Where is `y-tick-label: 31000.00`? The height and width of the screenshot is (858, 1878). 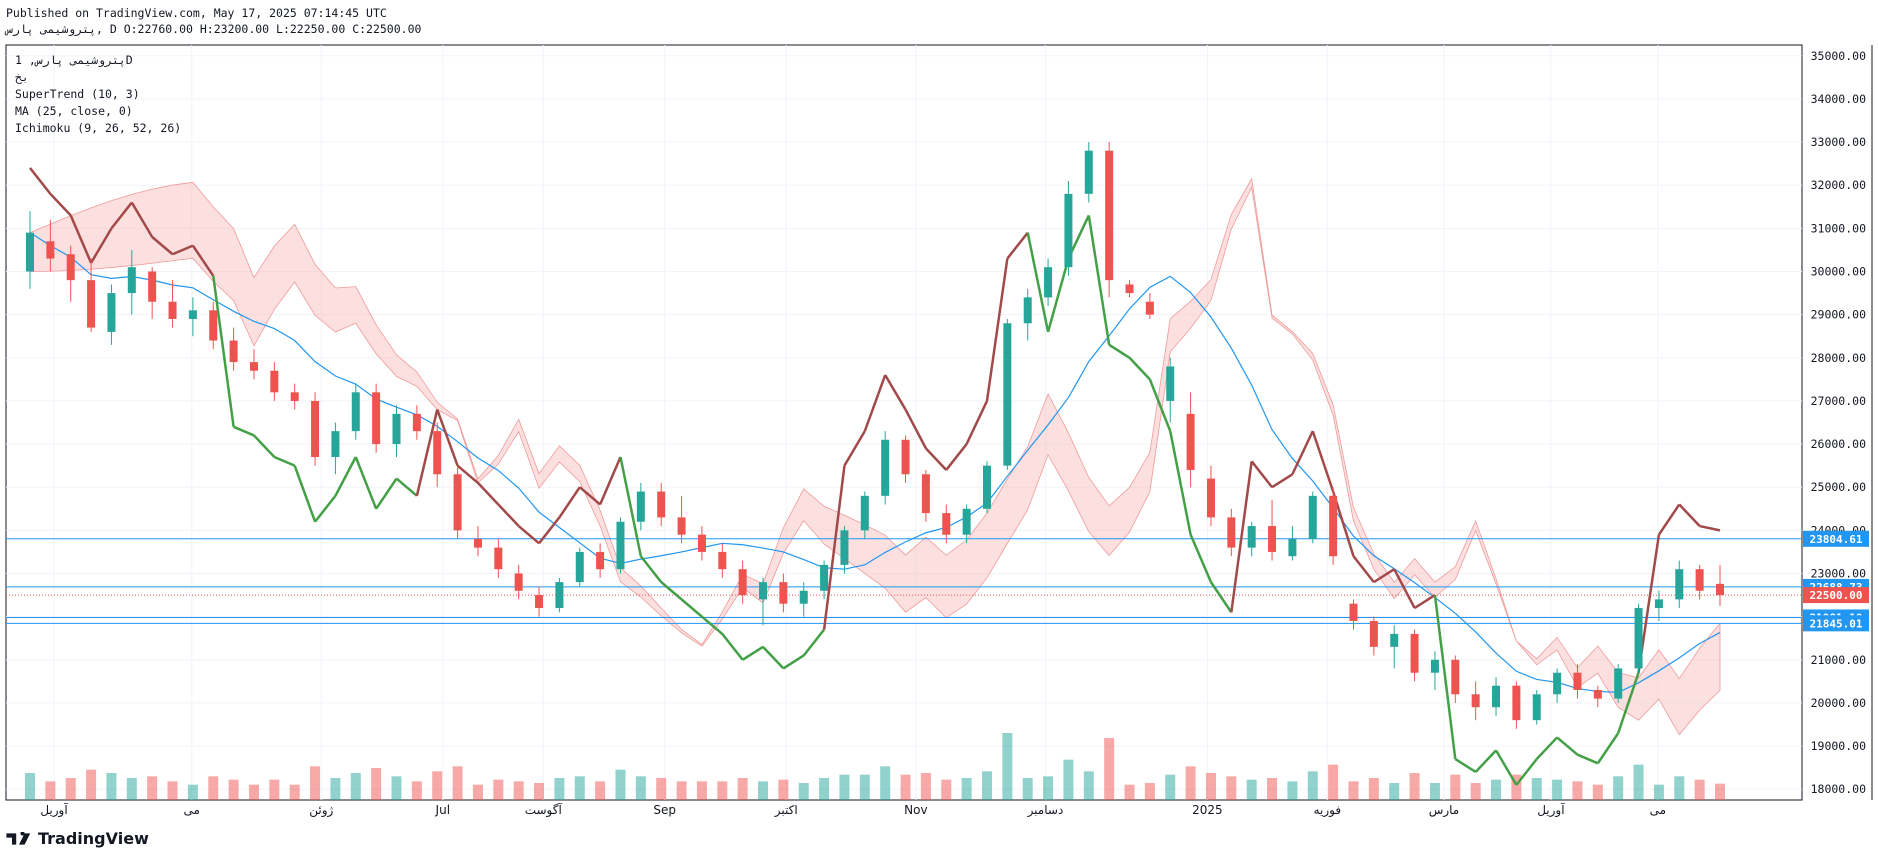
y-tick-label: 31000.00 is located at coordinates (1838, 228).